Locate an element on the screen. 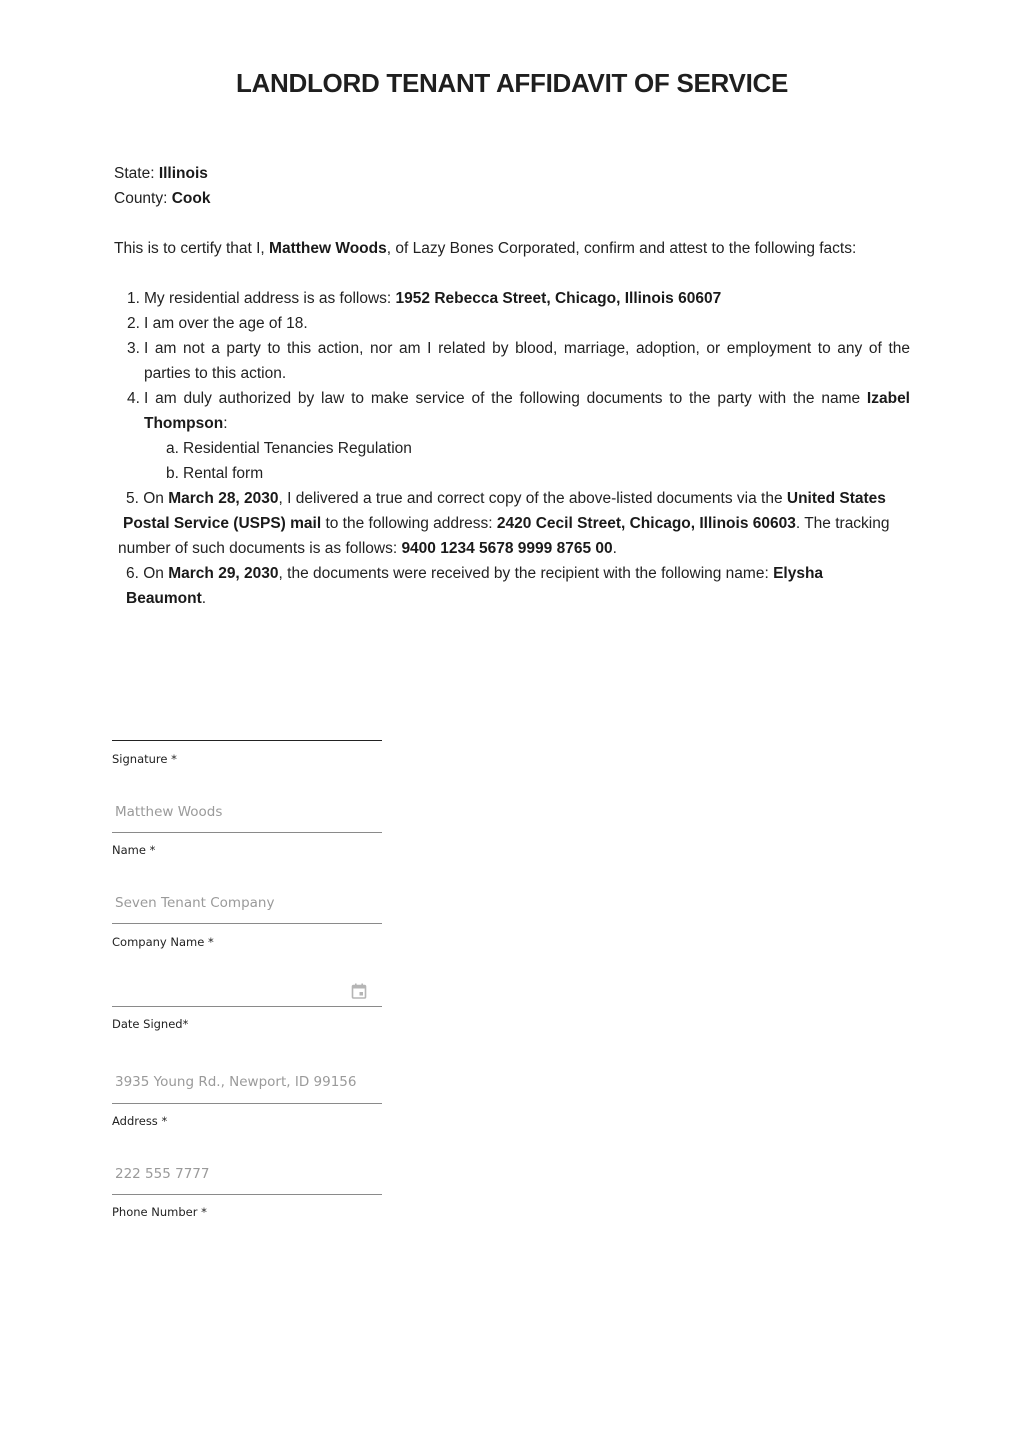  recipient-name-last: Beaumont is located at coordinates (164, 598).